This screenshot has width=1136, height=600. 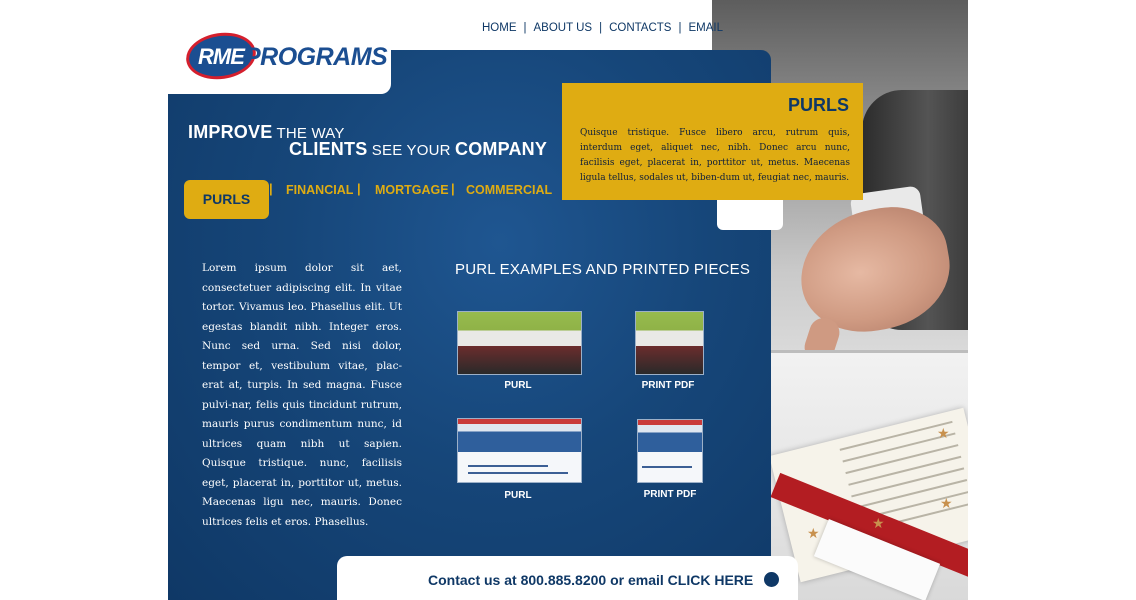 I want to click on tagline-improve: IMPROVE, so click(x=230, y=132).